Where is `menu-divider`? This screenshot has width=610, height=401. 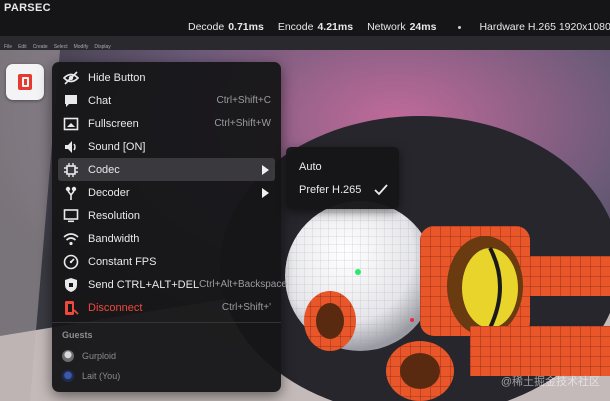
menu-divider is located at coordinates (166, 322).